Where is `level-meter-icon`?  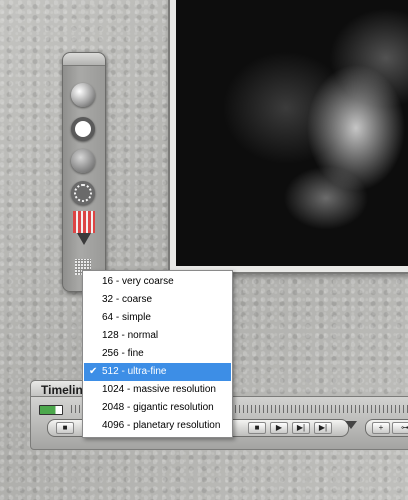
level-meter-icon is located at coordinates (84, 229).